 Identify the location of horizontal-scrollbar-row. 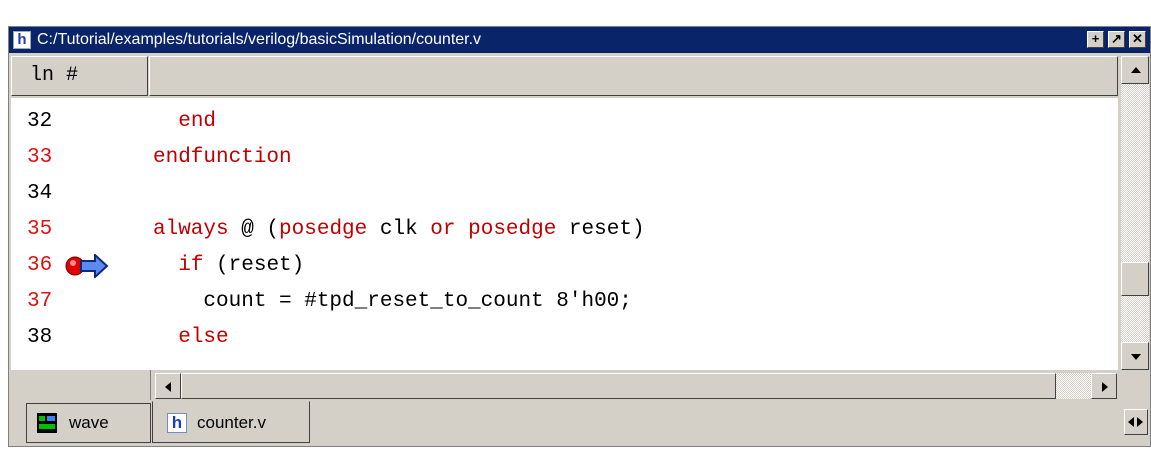
(580, 385).